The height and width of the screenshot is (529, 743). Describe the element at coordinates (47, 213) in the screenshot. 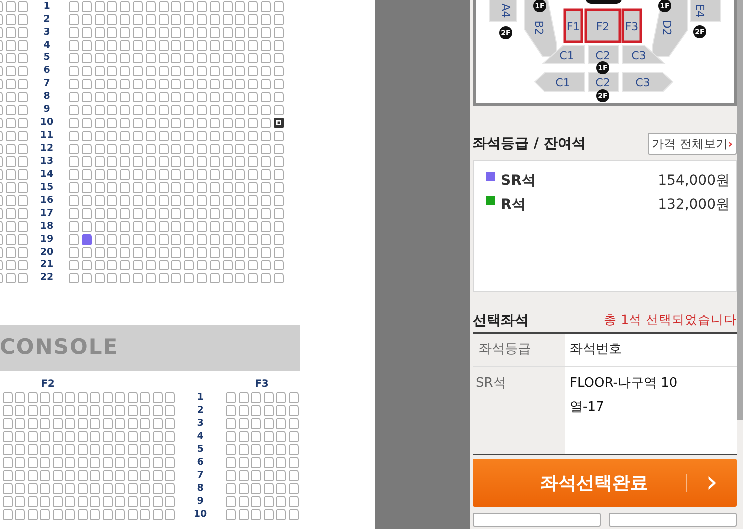

I see `row-number: 17` at that location.